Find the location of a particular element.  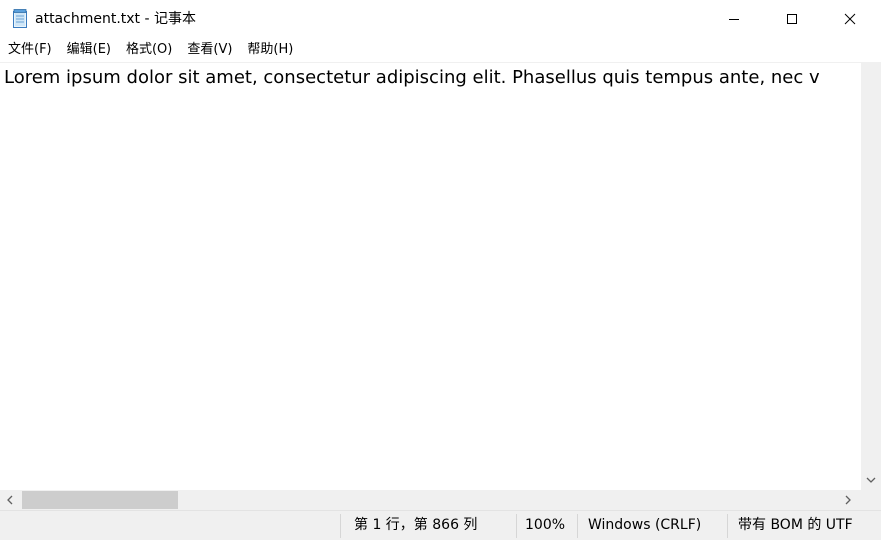

scrollbar-corner is located at coordinates (871, 500).